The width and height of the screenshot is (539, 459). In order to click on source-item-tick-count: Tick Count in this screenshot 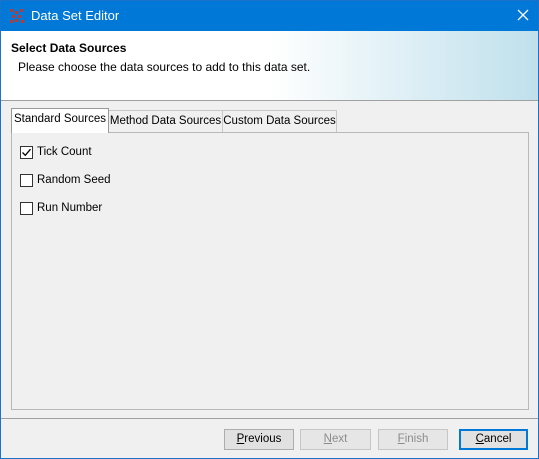, I will do `click(56, 152)`.